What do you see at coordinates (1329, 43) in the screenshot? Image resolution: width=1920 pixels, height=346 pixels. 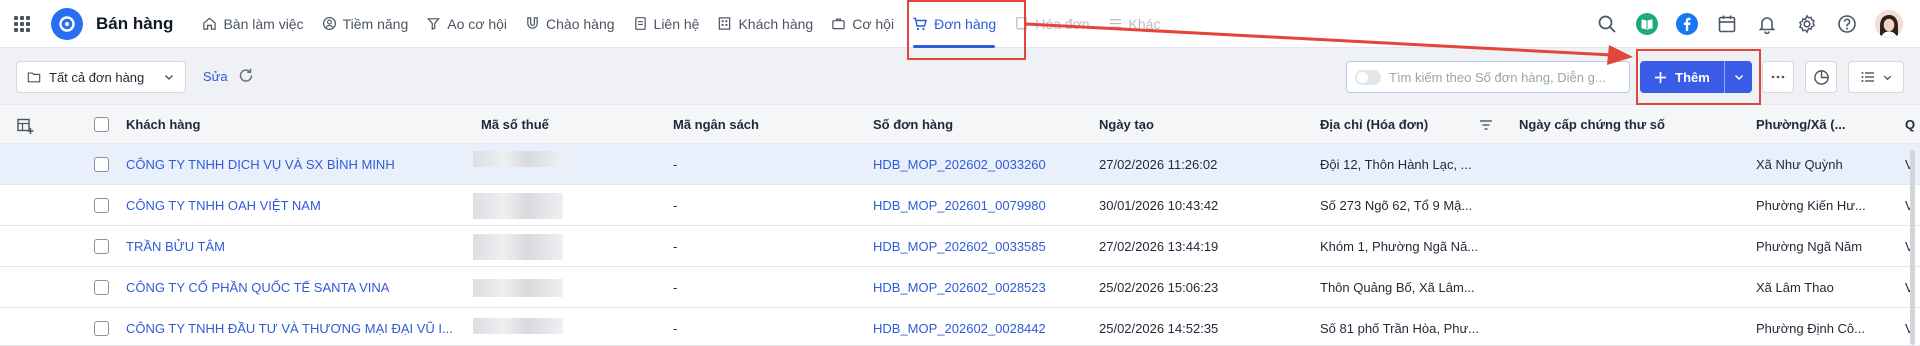 I see `annotation-arrow` at bounding box center [1329, 43].